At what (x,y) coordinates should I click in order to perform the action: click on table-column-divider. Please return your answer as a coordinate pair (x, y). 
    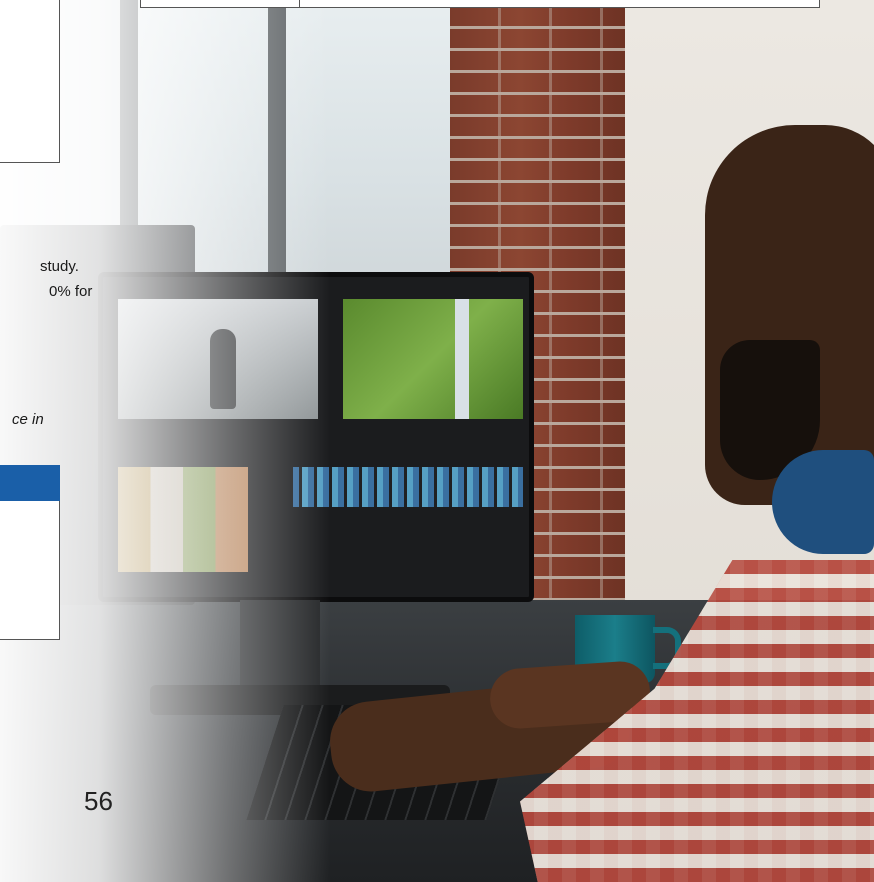
    Looking at the image, I should click on (299, 3).